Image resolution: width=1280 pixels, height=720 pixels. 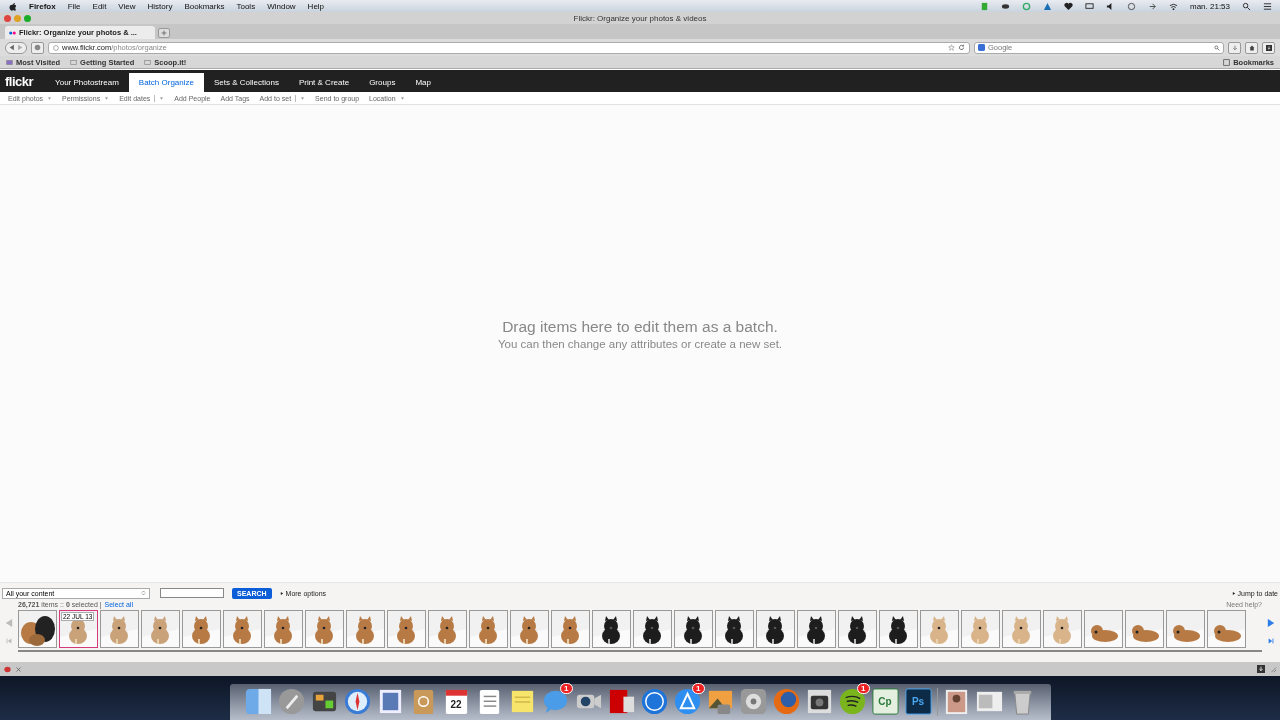 What do you see at coordinates (99, 6) in the screenshot?
I see `menu-item: Edit` at bounding box center [99, 6].